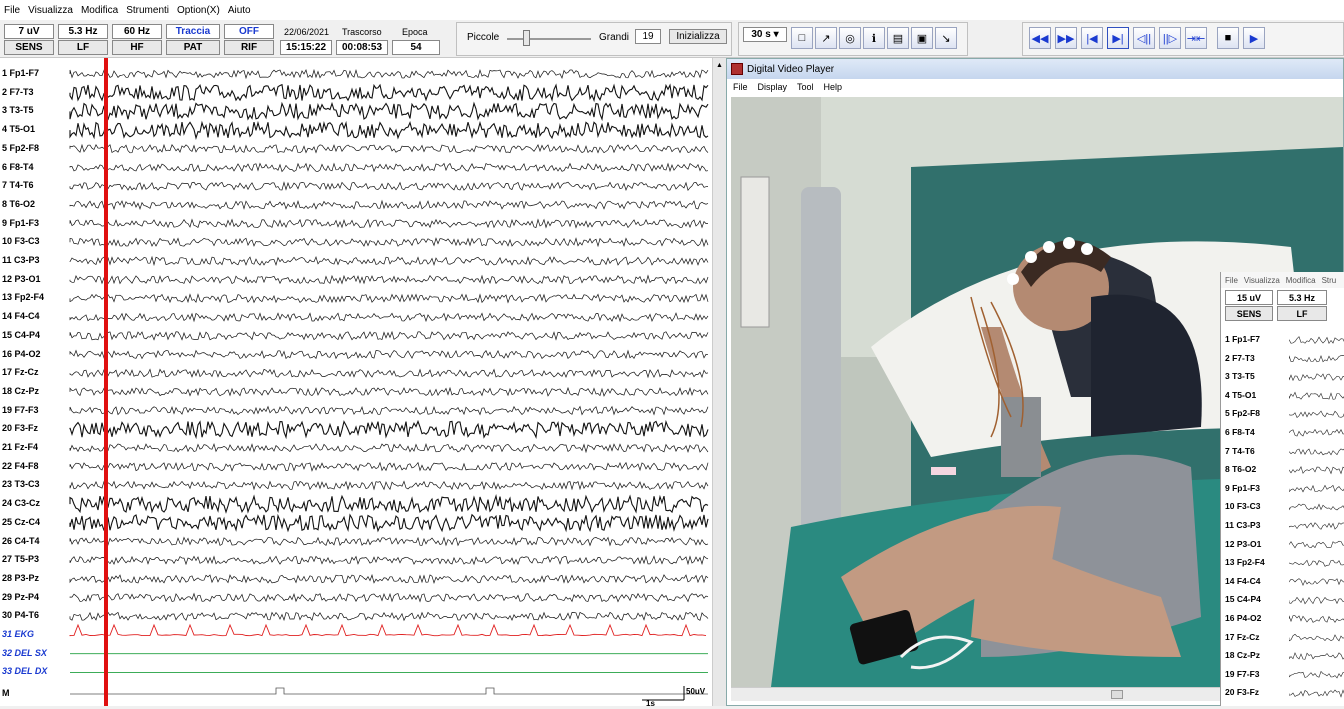 This screenshot has width=1344, height=709. I want to click on secondary-lf-value: 5.3 Hz, so click(1302, 297).